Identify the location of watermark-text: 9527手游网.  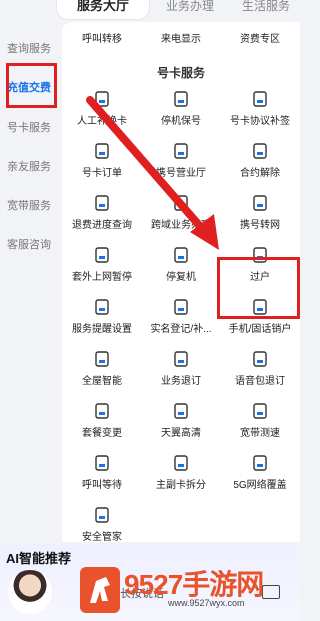
(194, 584).